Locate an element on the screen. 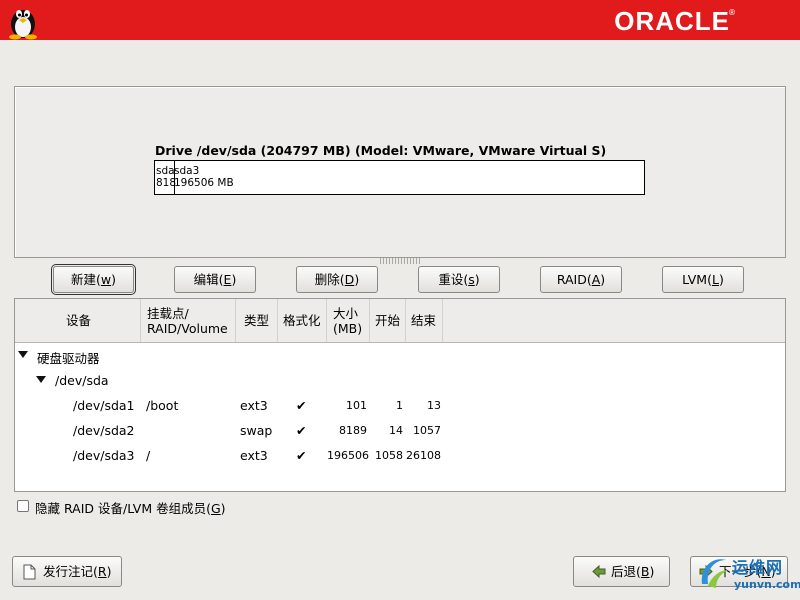 Image resolution: width=800 pixels, height=600 pixels. column-header-size: 大小 (MB) is located at coordinates (348, 320).